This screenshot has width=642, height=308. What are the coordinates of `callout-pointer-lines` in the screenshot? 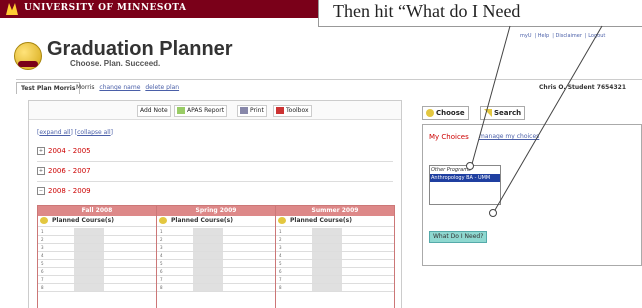 It's located at (534, 121).